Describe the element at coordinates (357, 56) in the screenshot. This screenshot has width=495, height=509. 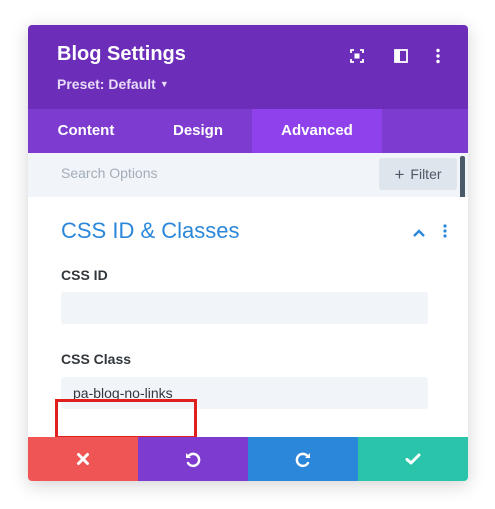
I see `fullscreen-icon` at that location.